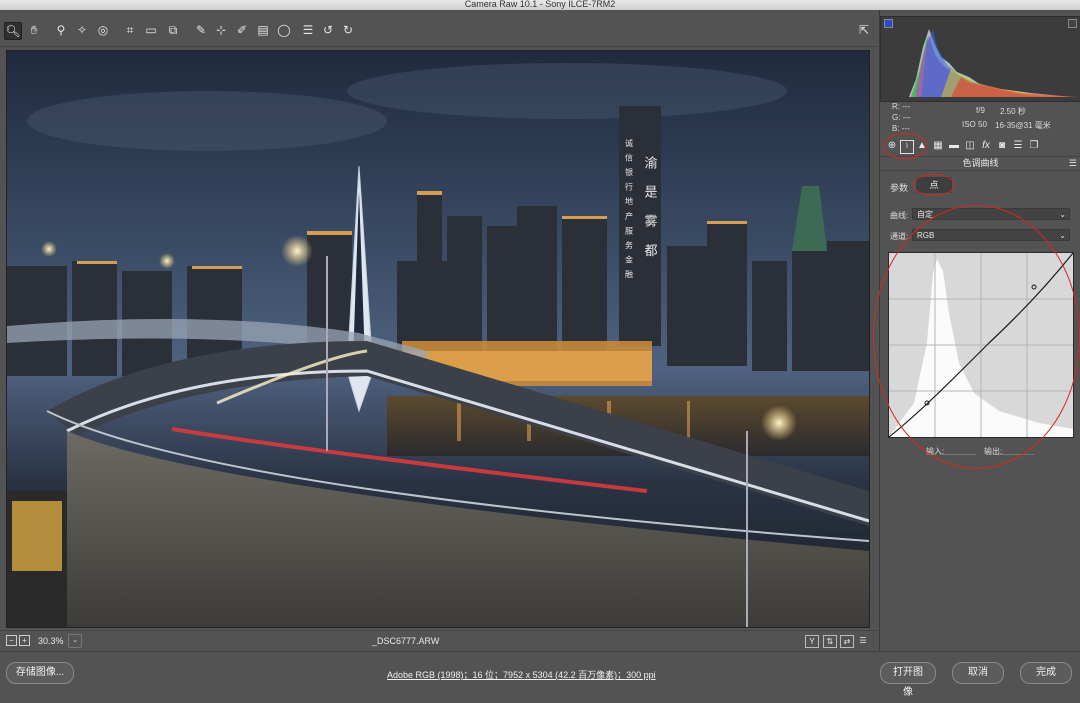 Image resolution: width=1080 pixels, height=703 pixels. What do you see at coordinates (986, 146) in the screenshot?
I see `effects-panel-icon: fx` at bounding box center [986, 146].